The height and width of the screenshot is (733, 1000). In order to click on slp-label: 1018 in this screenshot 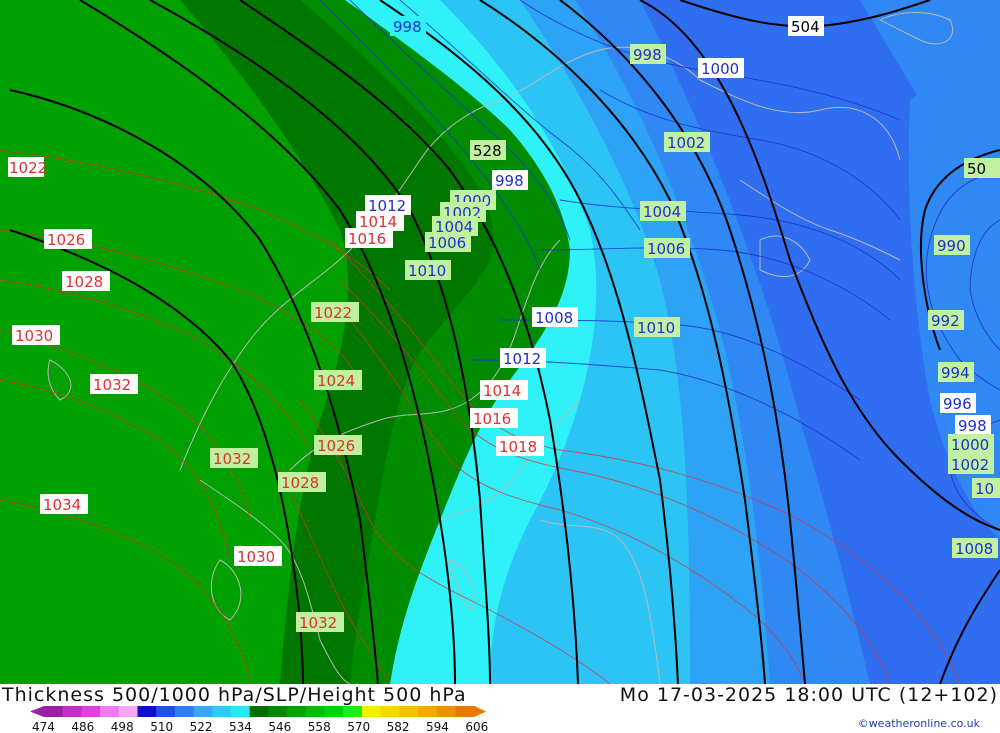, I will do `click(520, 446)`.